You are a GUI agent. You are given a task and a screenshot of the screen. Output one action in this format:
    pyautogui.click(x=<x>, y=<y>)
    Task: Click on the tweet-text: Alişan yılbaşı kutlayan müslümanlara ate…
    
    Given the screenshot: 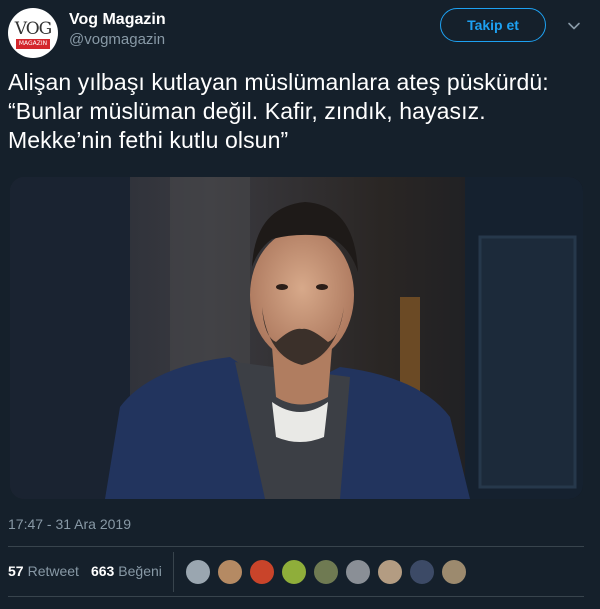 What is the action you would take?
    pyautogui.click(x=278, y=111)
    